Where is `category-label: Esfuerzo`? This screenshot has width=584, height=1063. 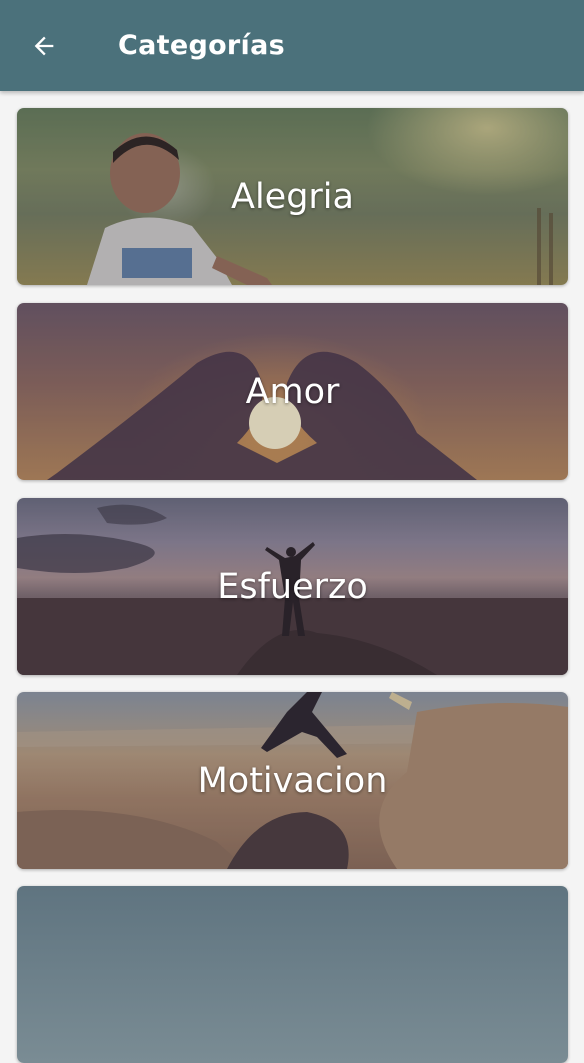
category-label: Esfuerzo is located at coordinates (292, 586).